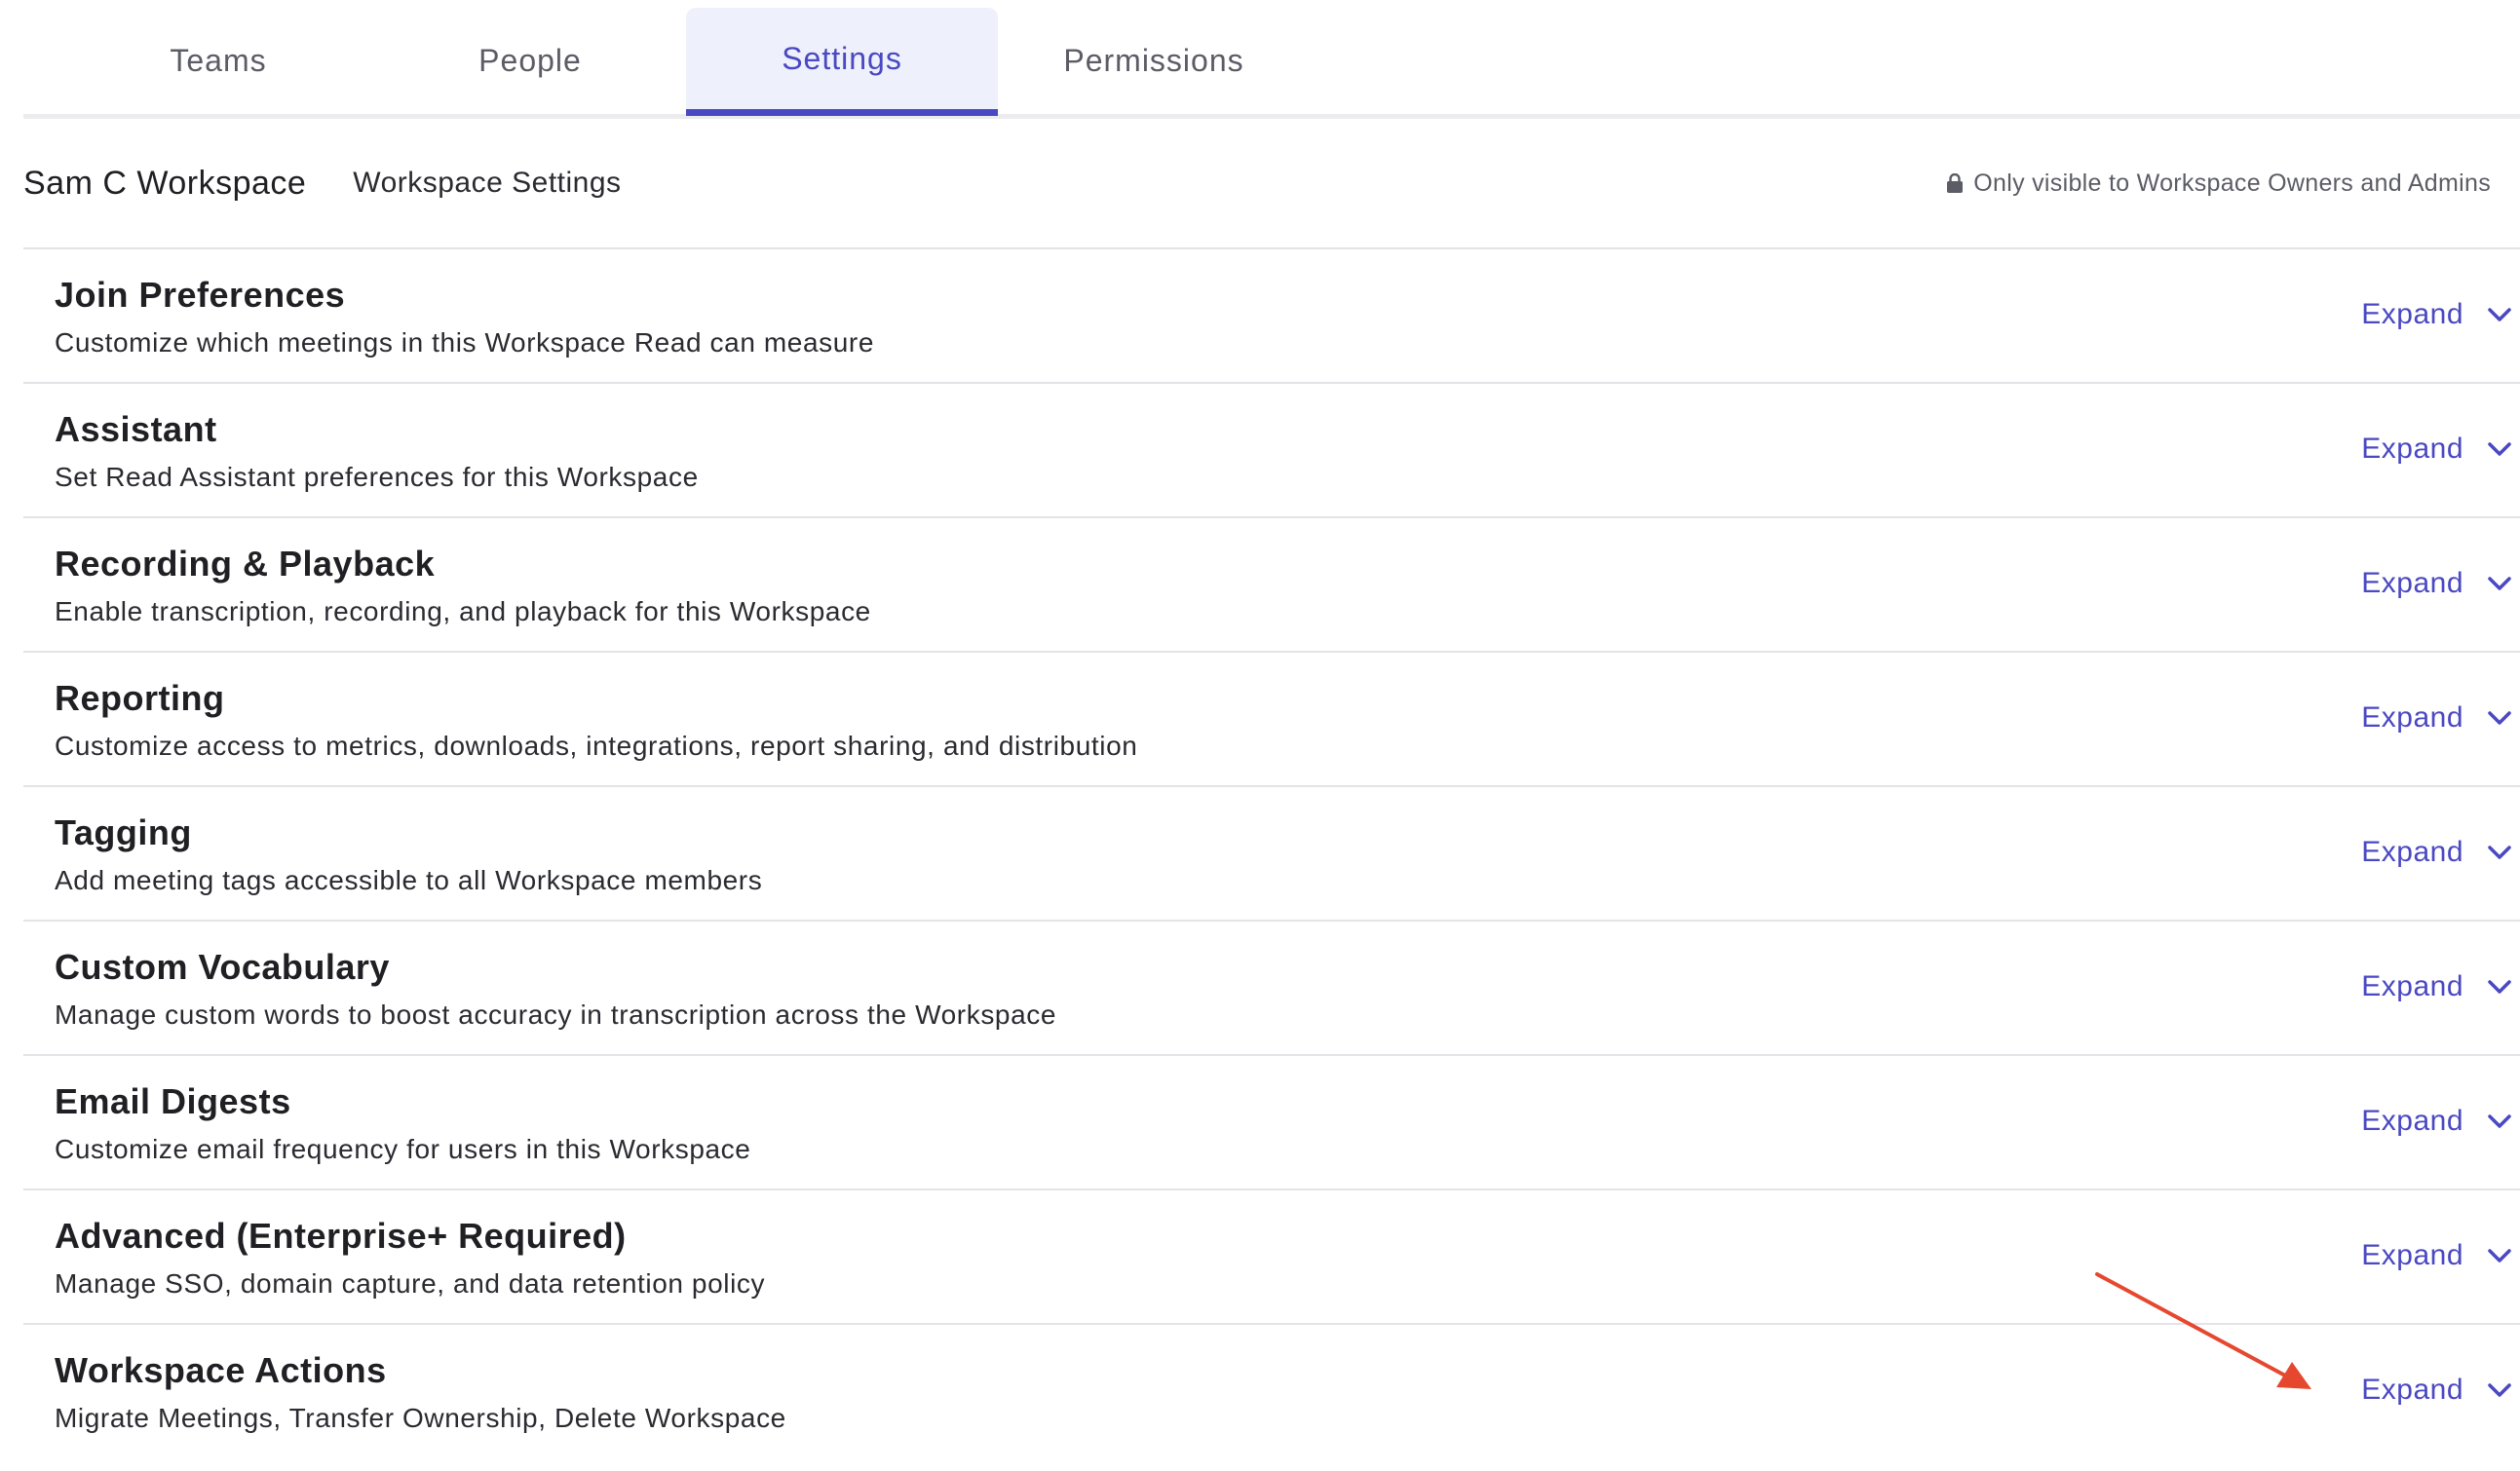 The height and width of the screenshot is (1471, 2520). Describe the element at coordinates (123, 832) in the screenshot. I see `section-title: Tagging` at that location.